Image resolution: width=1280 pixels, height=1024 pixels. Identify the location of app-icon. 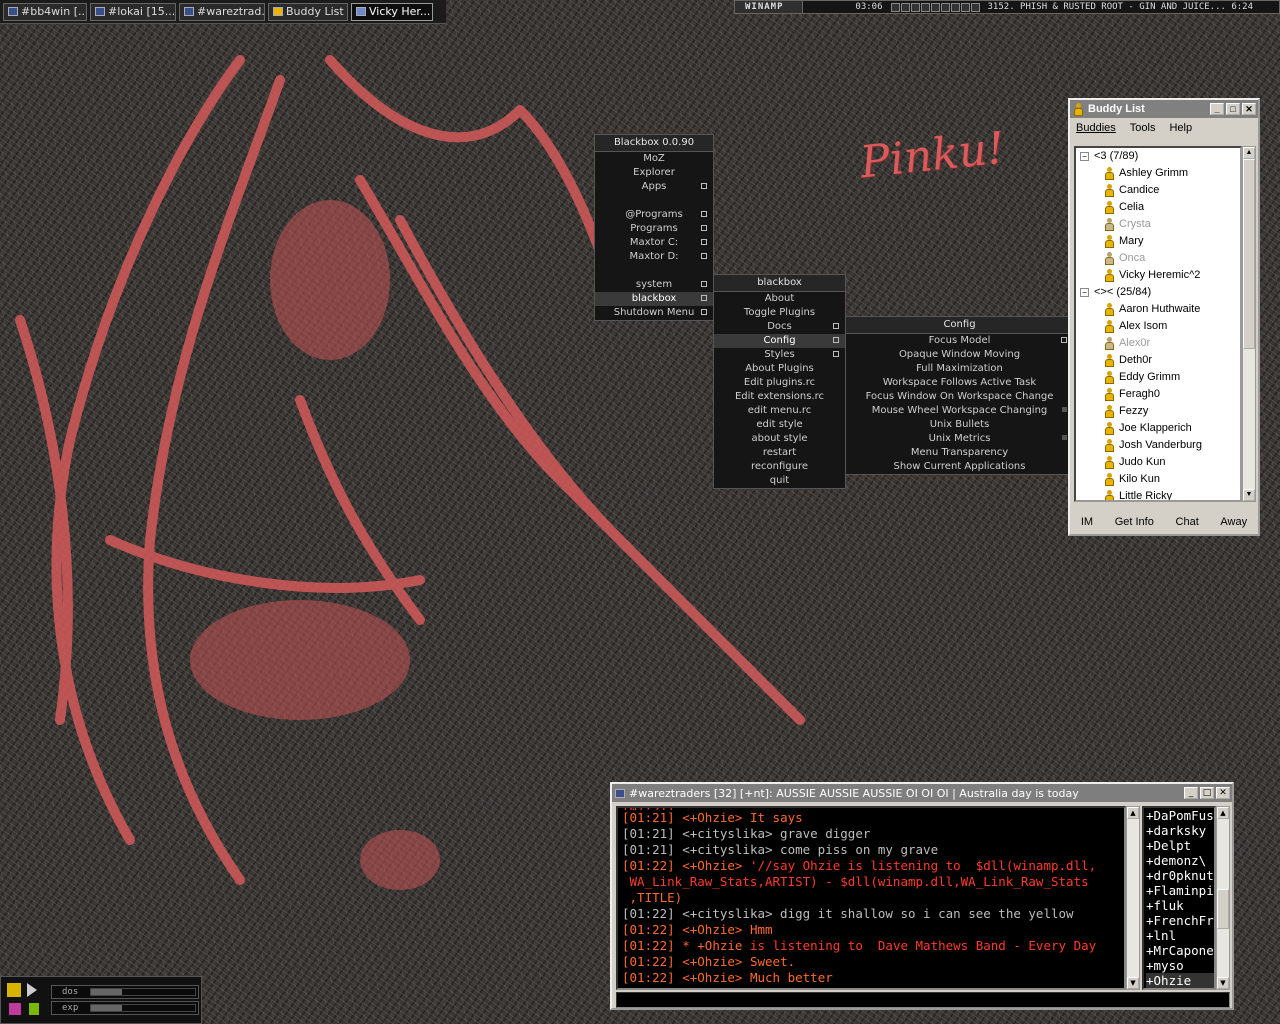
(15, 1009).